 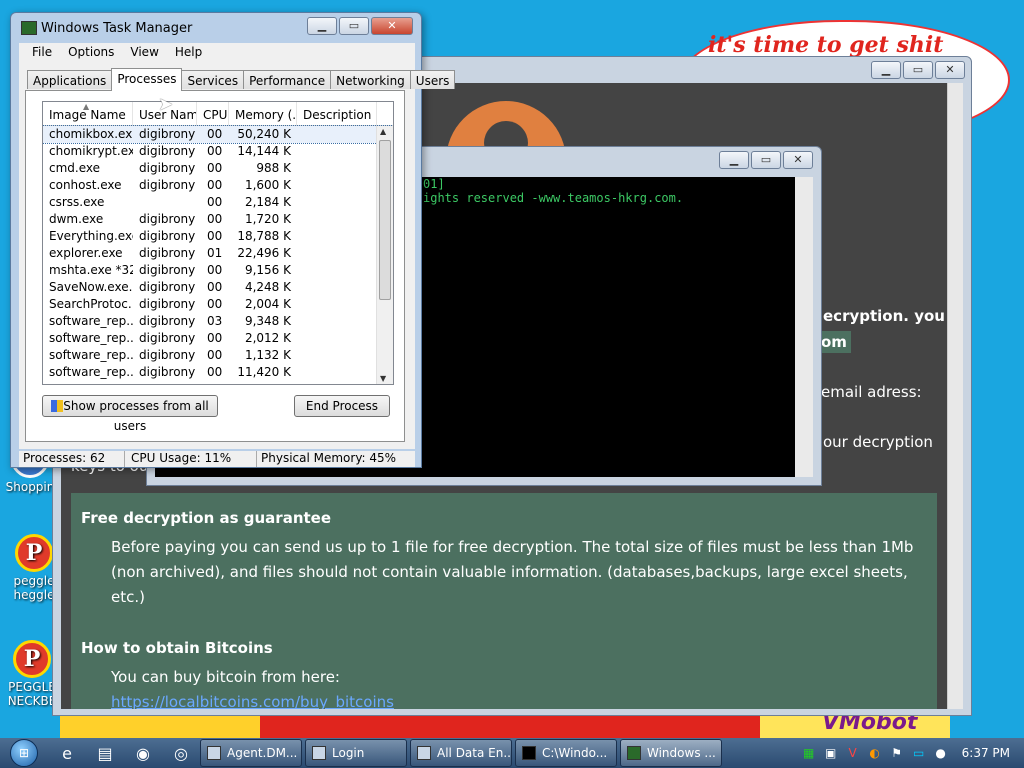 What do you see at coordinates (72, 459) in the screenshot?
I see `status-processes: Processes: 62` at bounding box center [72, 459].